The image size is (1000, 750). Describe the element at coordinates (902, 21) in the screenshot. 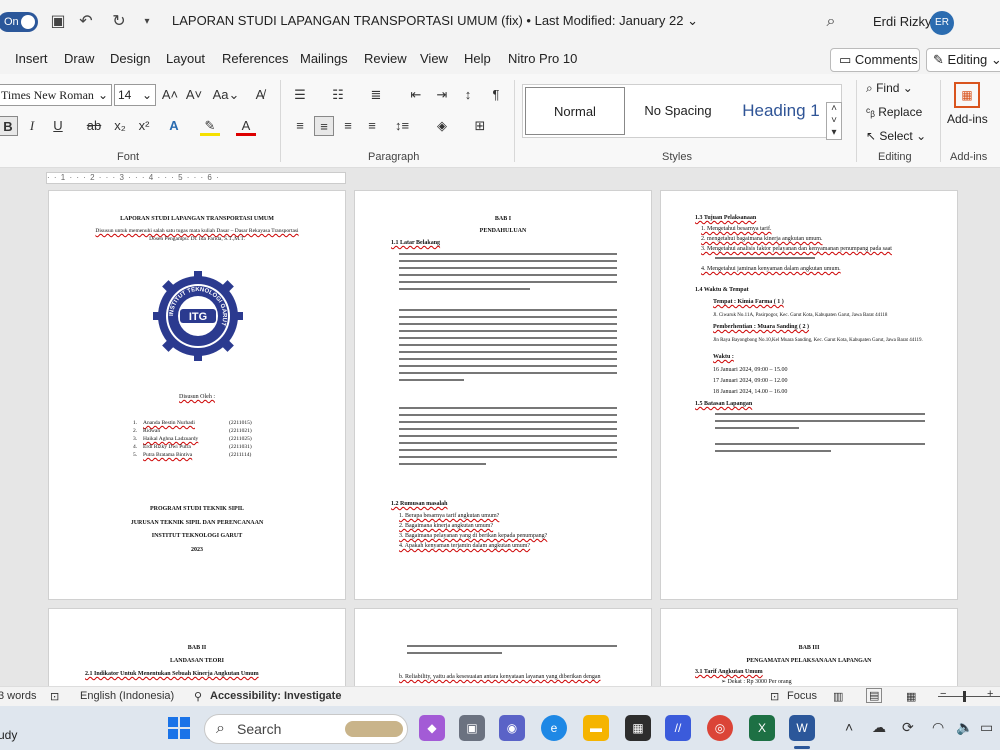

I see `user-name: Erdi Rizky` at that location.